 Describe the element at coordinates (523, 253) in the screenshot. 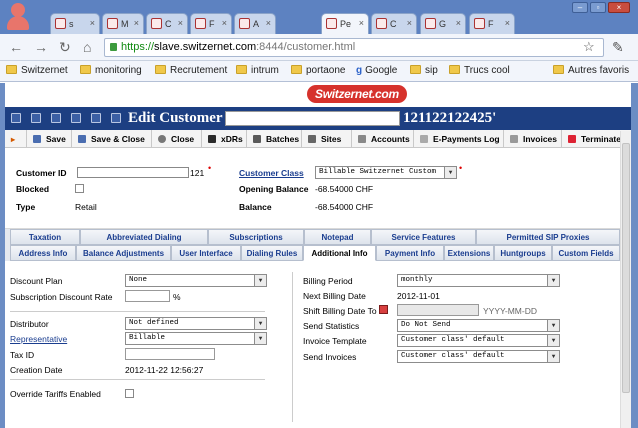

I see `tab-huntgroups: Huntgroups` at that location.